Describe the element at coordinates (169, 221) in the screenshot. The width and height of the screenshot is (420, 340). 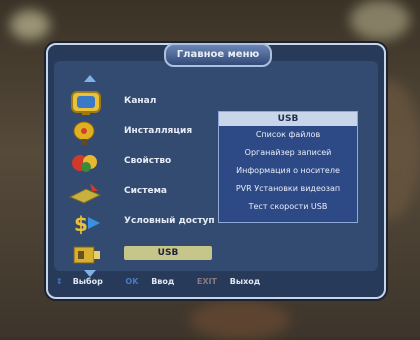
I see `menu-item-label: Условный доступ` at that location.